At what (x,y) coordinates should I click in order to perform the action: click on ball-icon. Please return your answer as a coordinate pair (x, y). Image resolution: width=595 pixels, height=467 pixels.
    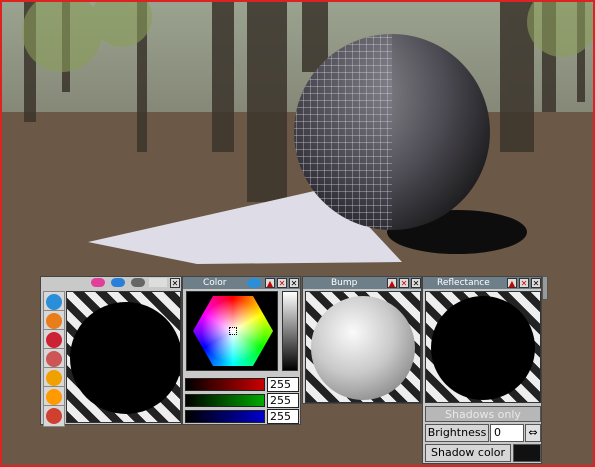
    Looking at the image, I should click on (54, 416).